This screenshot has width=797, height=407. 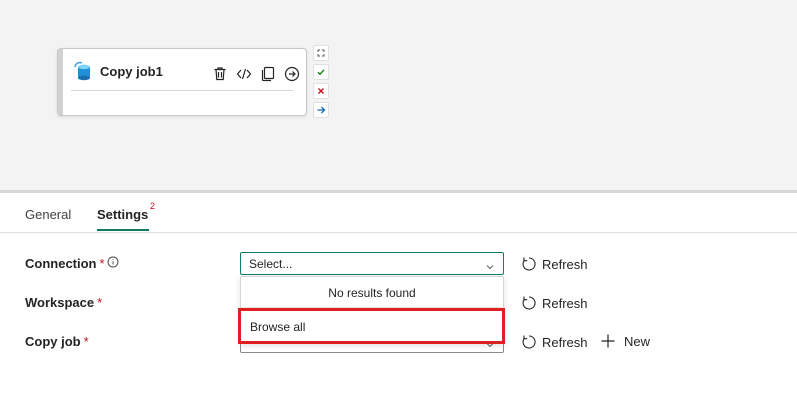 I want to click on next-icon, so click(x=321, y=110).